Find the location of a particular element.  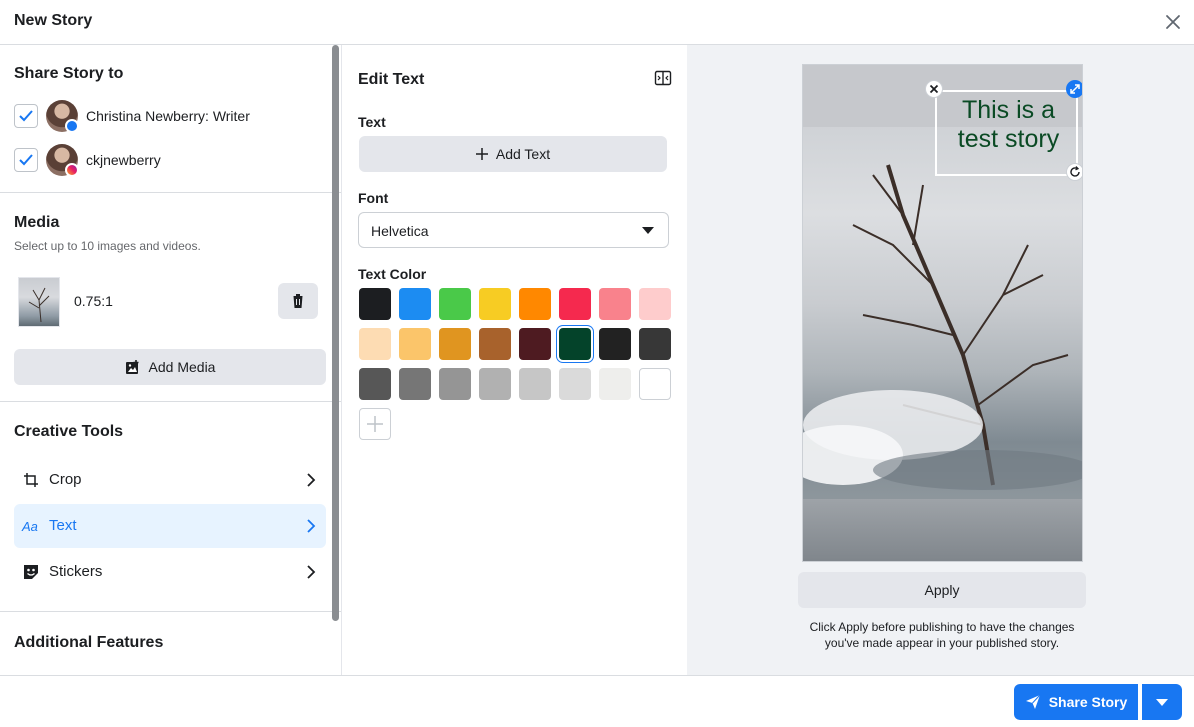

account-name-instagram: ckjnewberry is located at coordinates (123, 160).